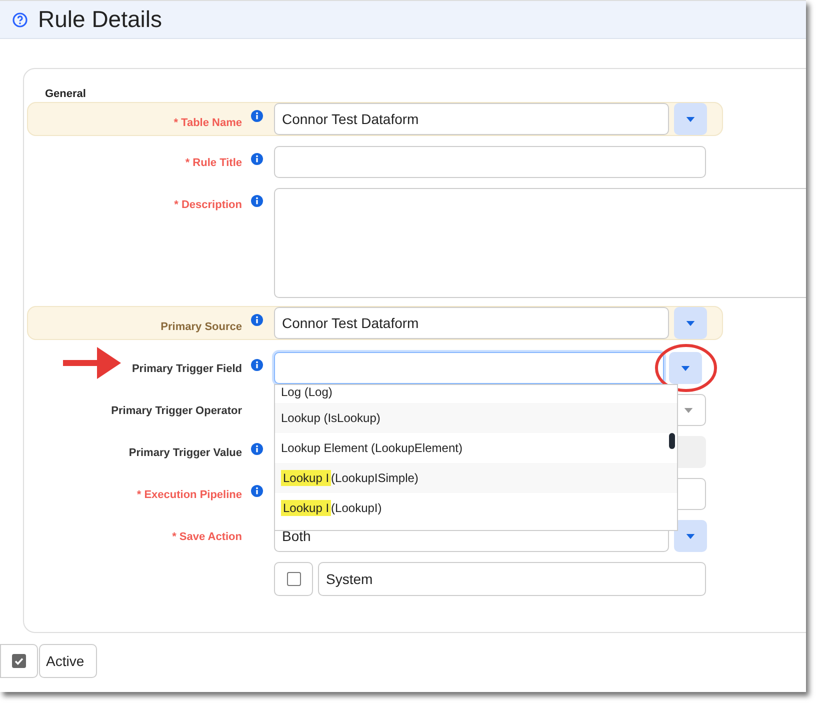 The height and width of the screenshot is (709, 821). Describe the element at coordinates (189, 495) in the screenshot. I see `field-label: * Execution Pipeline` at that location.